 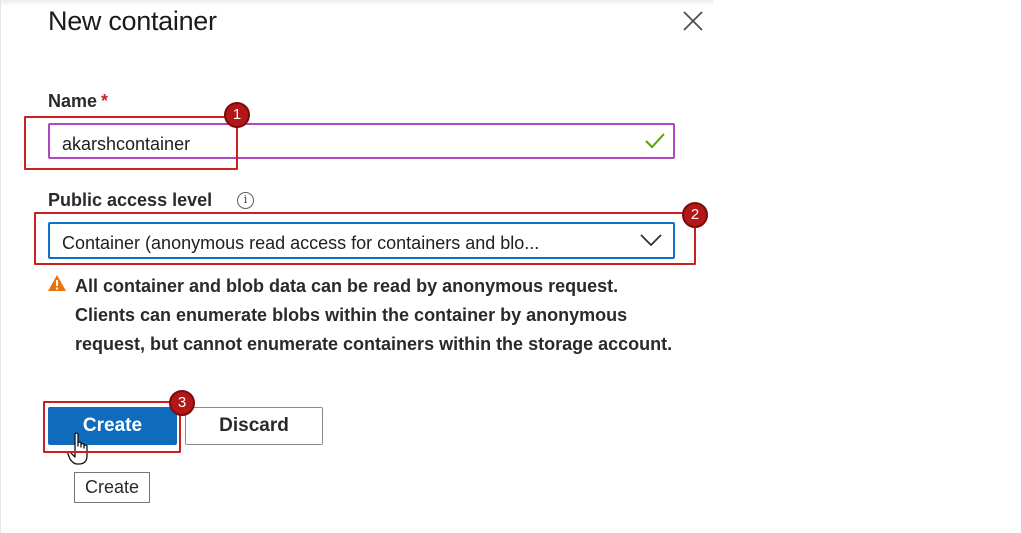 What do you see at coordinates (130, 200) in the screenshot?
I see `access-level-label: Public access level` at bounding box center [130, 200].